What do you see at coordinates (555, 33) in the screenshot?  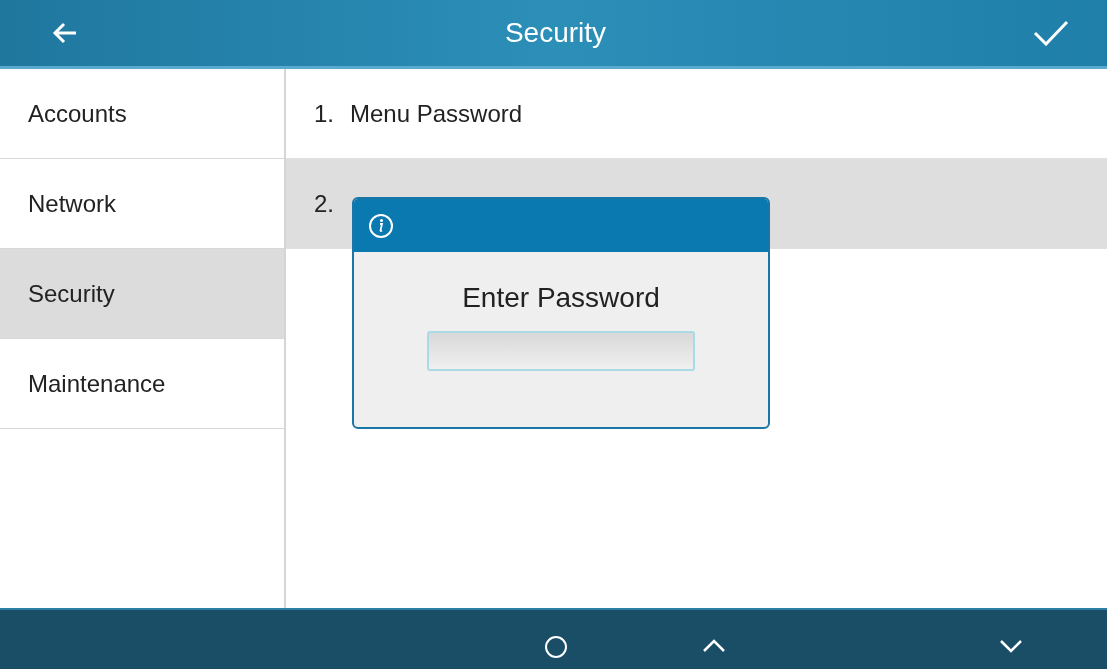 I see `screen-title: Security` at bounding box center [555, 33].